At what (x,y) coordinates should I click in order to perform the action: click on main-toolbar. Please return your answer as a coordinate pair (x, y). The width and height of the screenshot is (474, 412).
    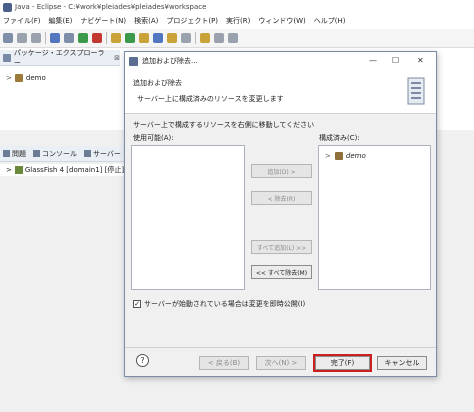
    Looking at the image, I should click on (237, 38).